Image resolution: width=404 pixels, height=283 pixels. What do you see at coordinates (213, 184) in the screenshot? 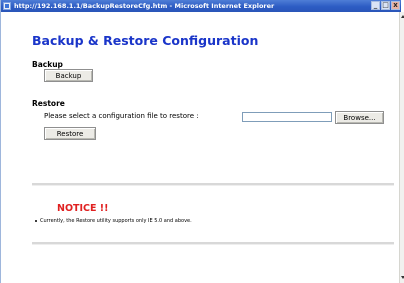
I see `divider-top` at bounding box center [213, 184].